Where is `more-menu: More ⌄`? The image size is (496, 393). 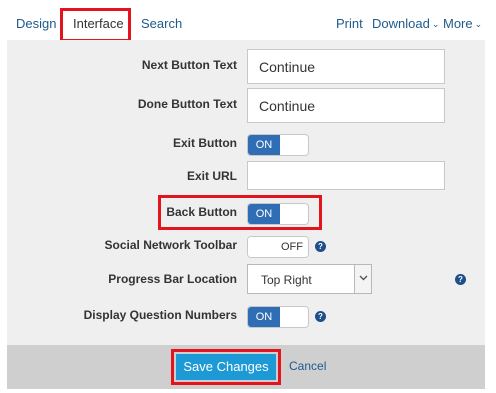
more-menu: More ⌄ is located at coordinates (462, 23).